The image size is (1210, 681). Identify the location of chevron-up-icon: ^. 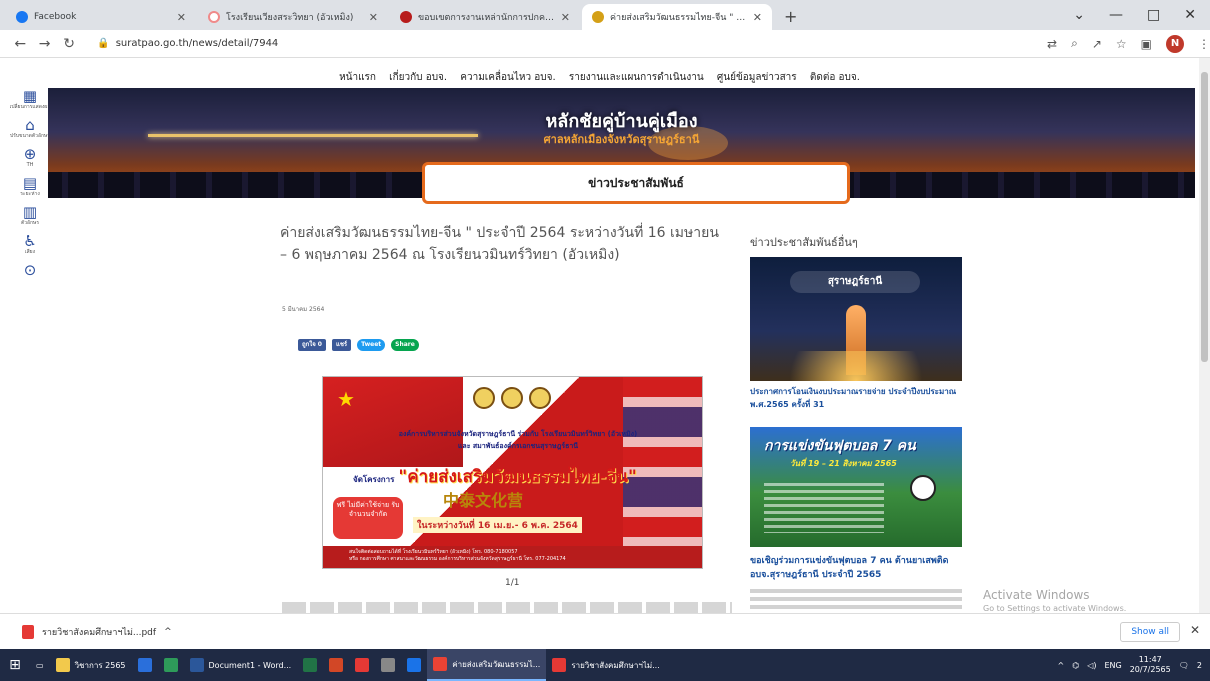
(168, 632).